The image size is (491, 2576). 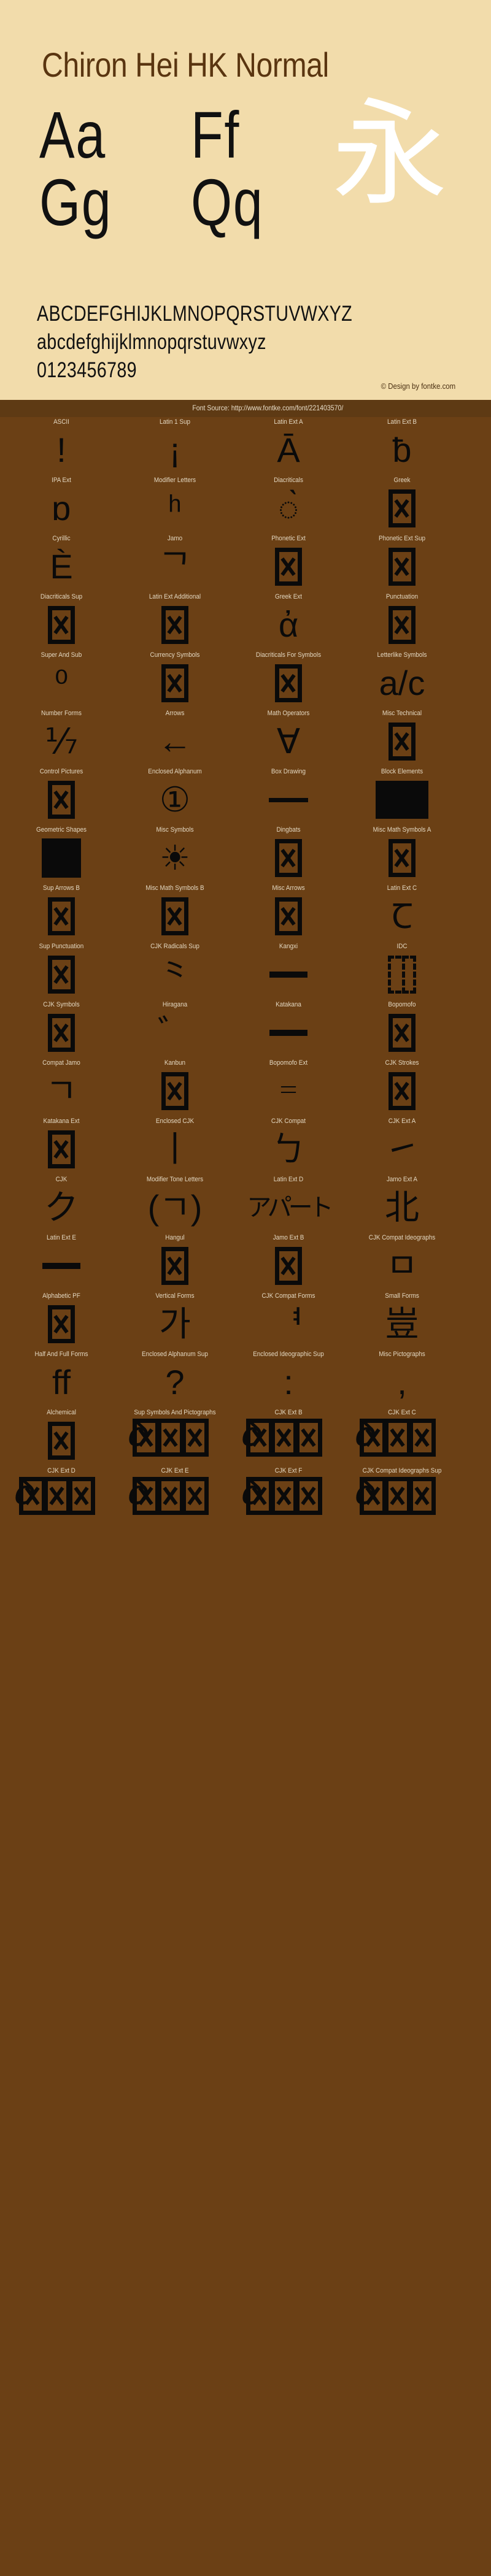 What do you see at coordinates (288, 1087) in the screenshot?
I see `unicode-block-cell: Bopomofo Ext ゠` at bounding box center [288, 1087].